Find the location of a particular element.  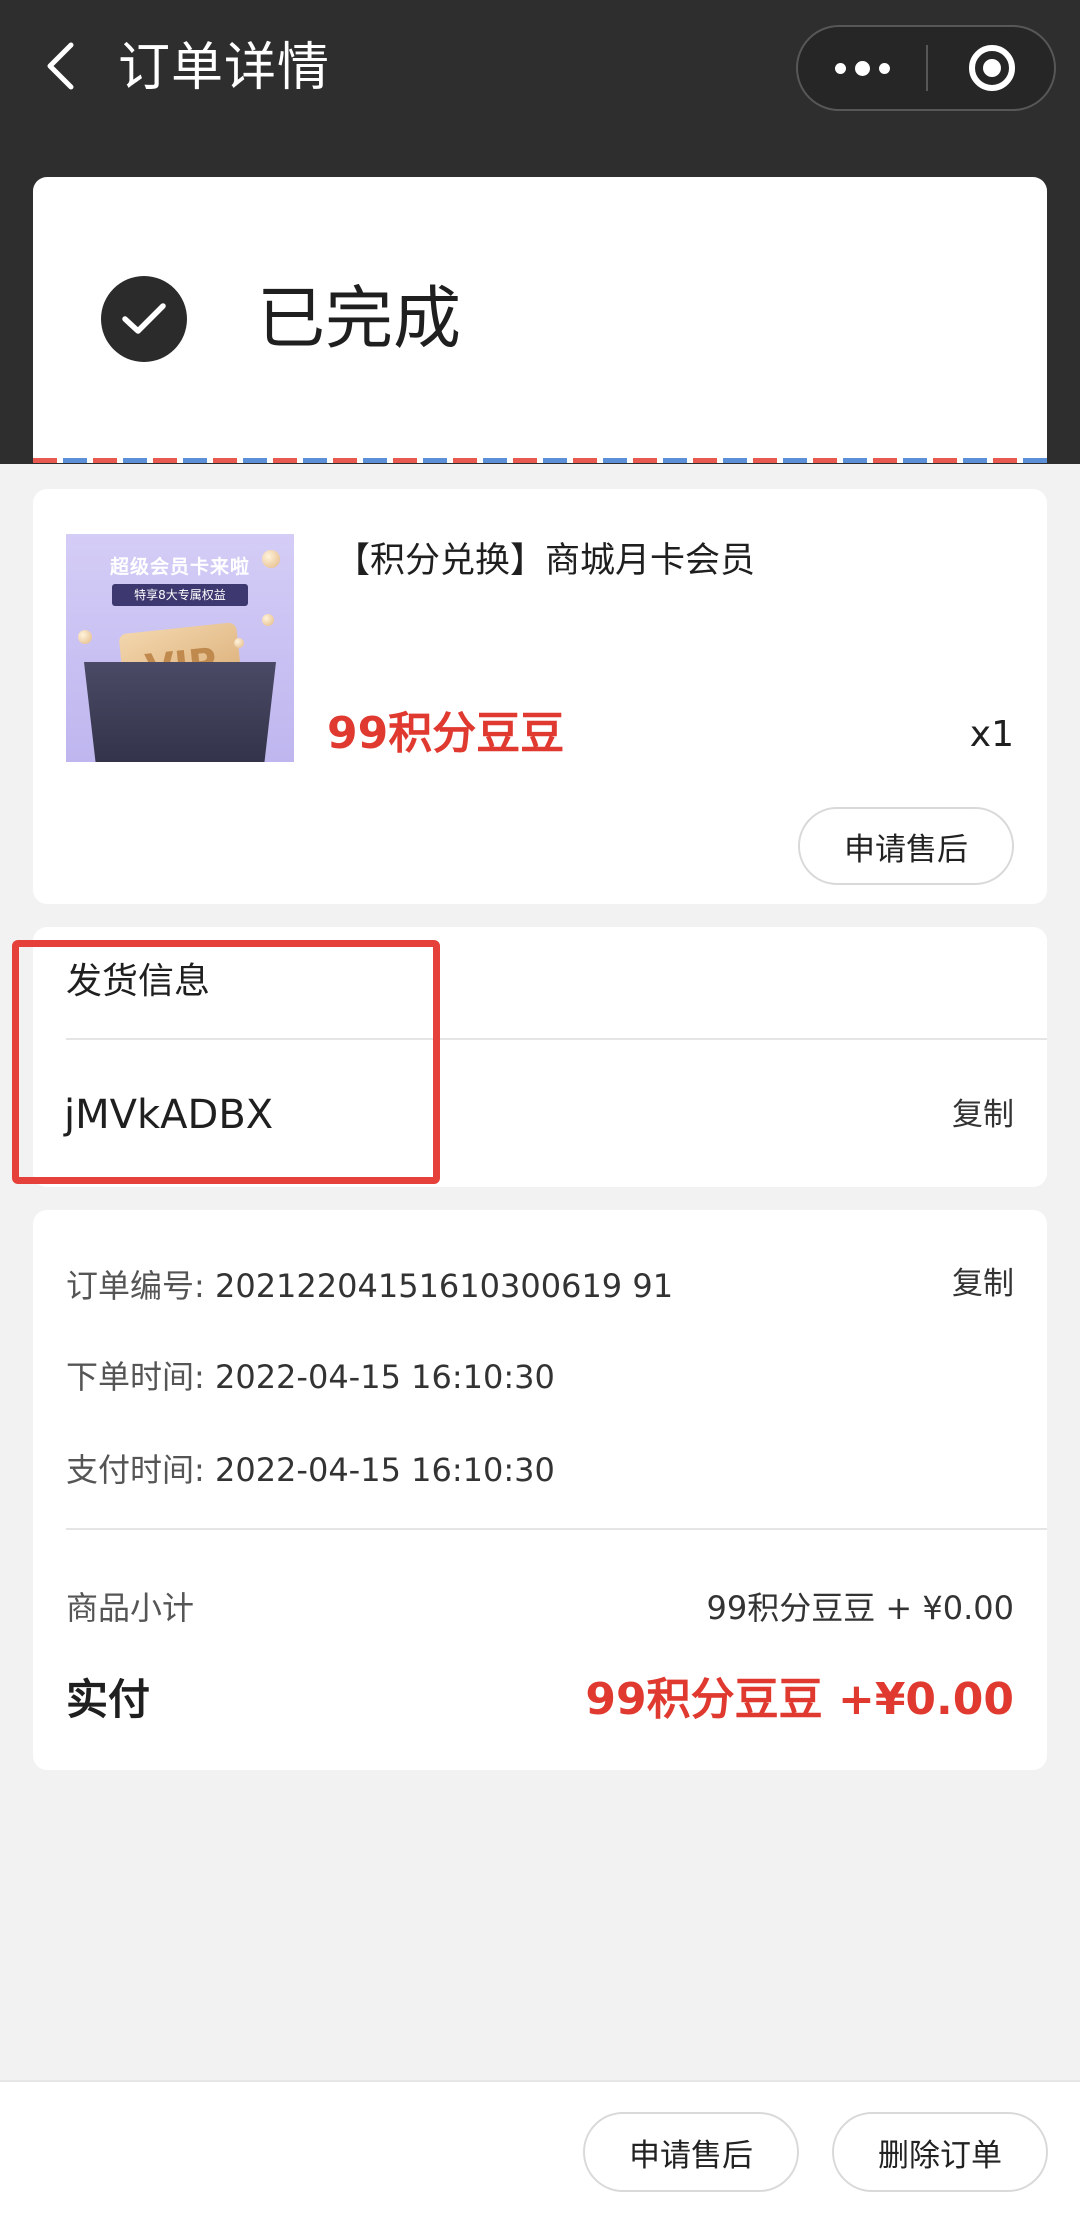

subtotal-label: 商品小计 is located at coordinates (130, 1608).